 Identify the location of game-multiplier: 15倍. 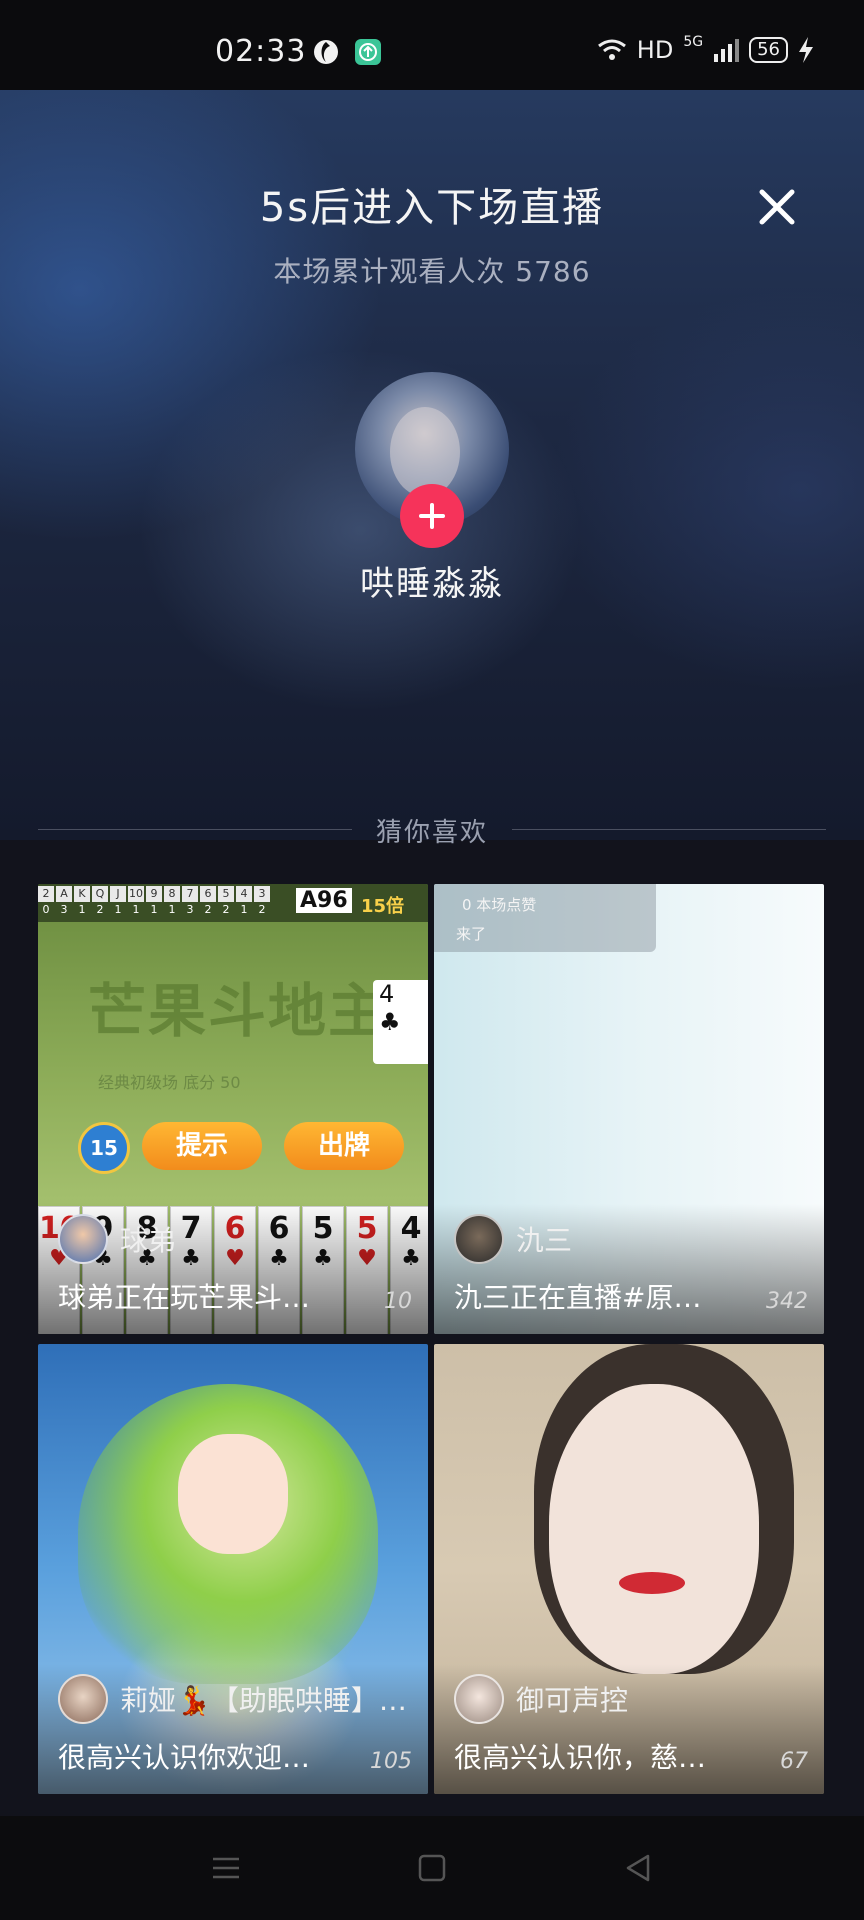
(382, 906).